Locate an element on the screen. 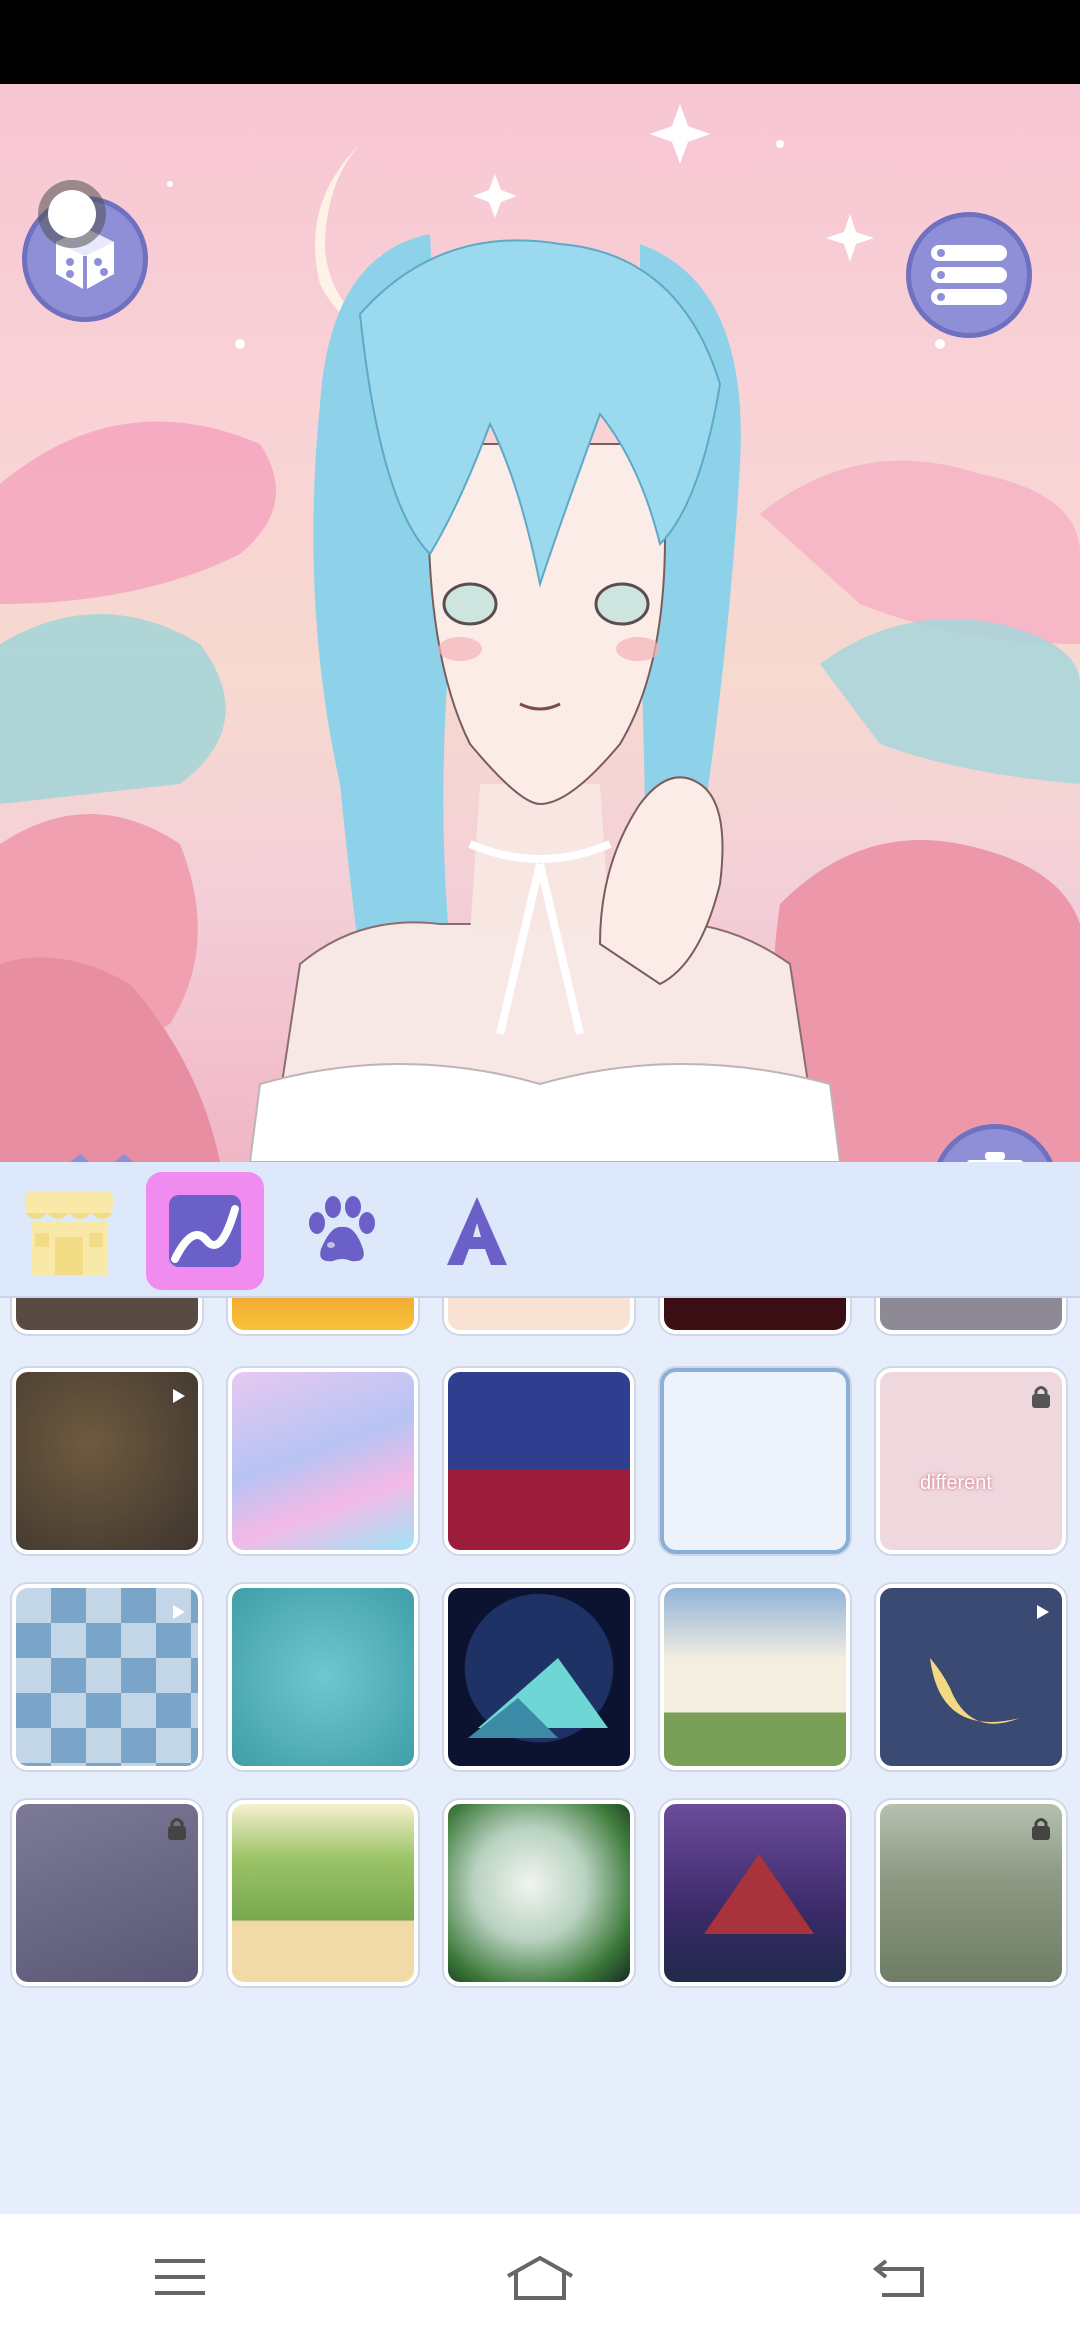 The width and height of the screenshot is (1080, 2340). tile-crescent-moon is located at coordinates (971, 1677).